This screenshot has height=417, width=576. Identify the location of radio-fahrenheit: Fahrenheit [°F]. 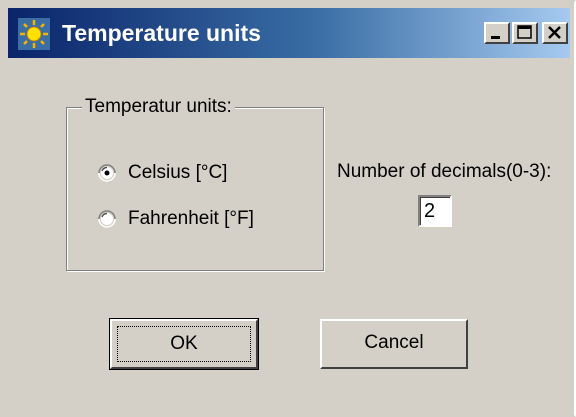
(176, 219).